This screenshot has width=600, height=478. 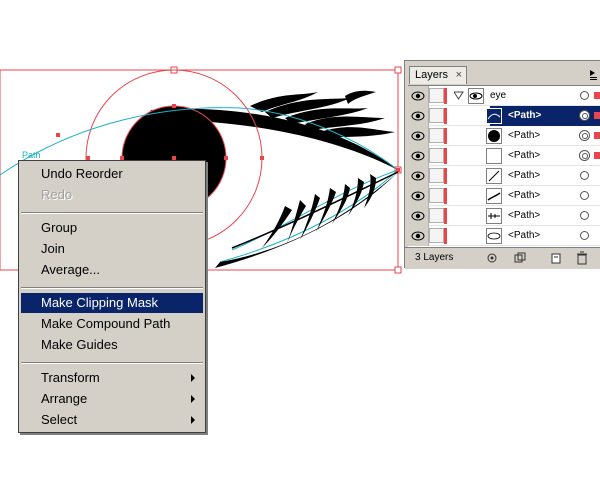 What do you see at coordinates (112, 324) in the screenshot?
I see `menu-item-make-compound-path: Make Compound Path` at bounding box center [112, 324].